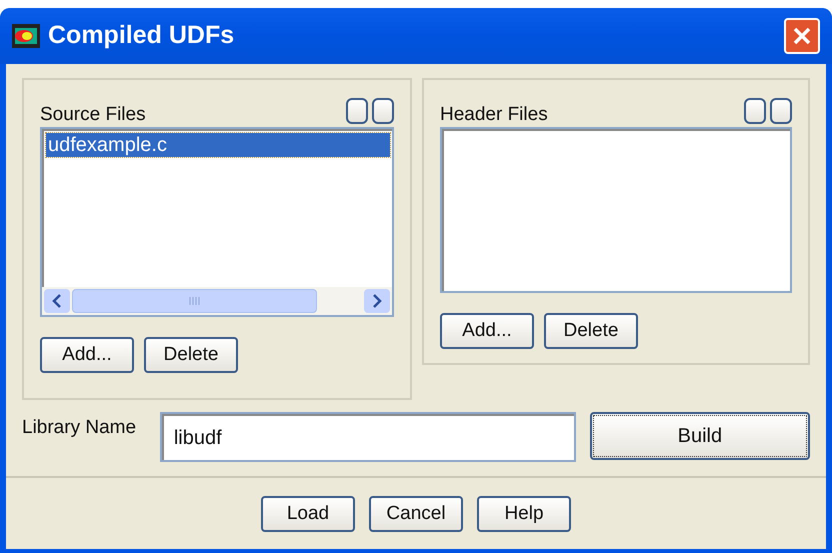 Image resolution: width=832 pixels, height=553 pixels. I want to click on horizontal-scrollbar, so click(217, 301).